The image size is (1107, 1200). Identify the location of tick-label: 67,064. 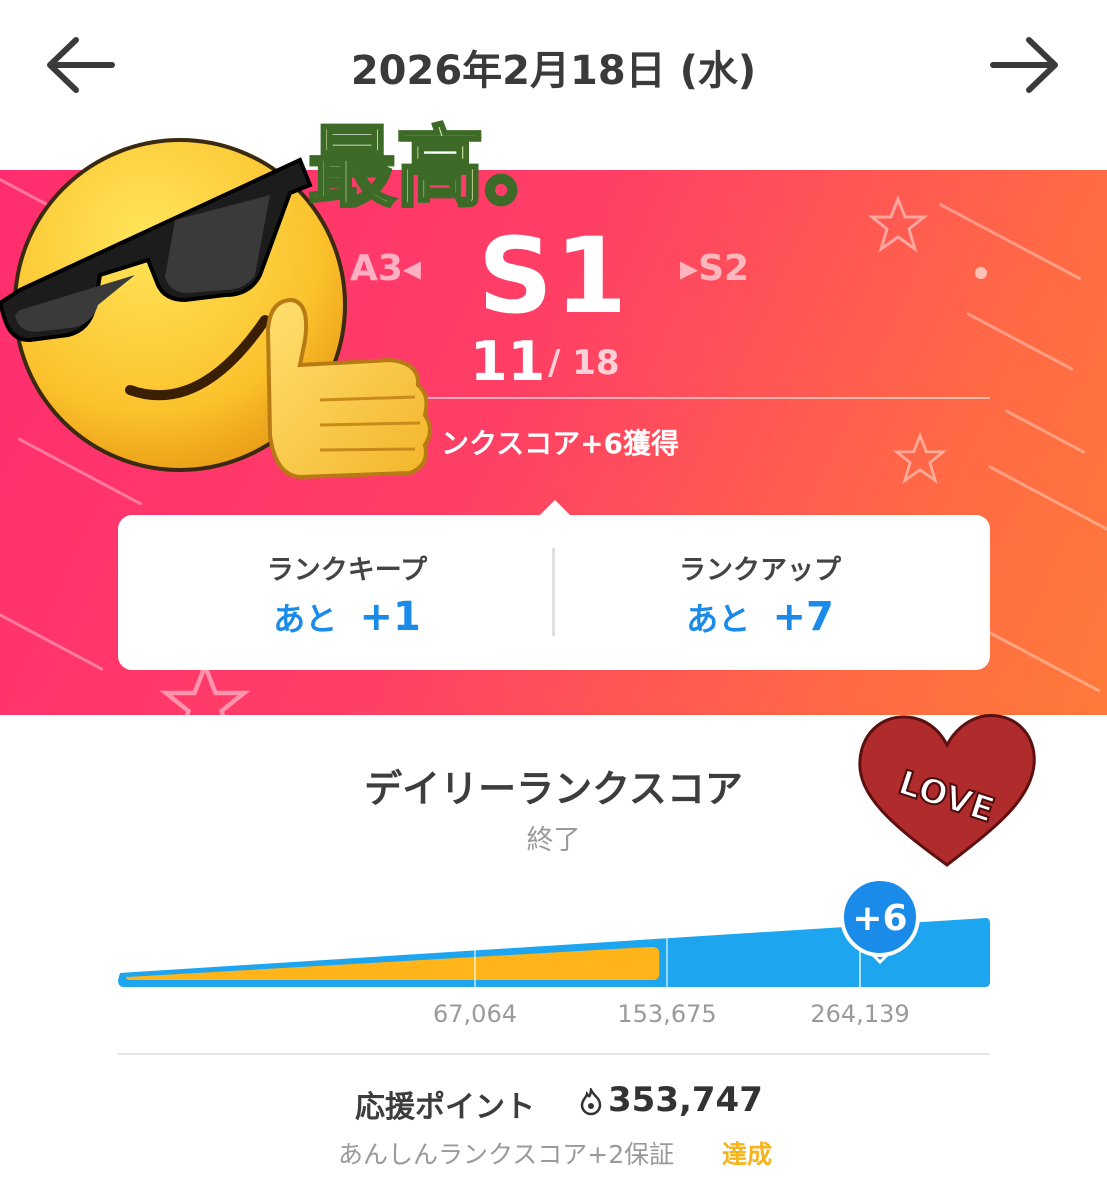
(475, 1014).